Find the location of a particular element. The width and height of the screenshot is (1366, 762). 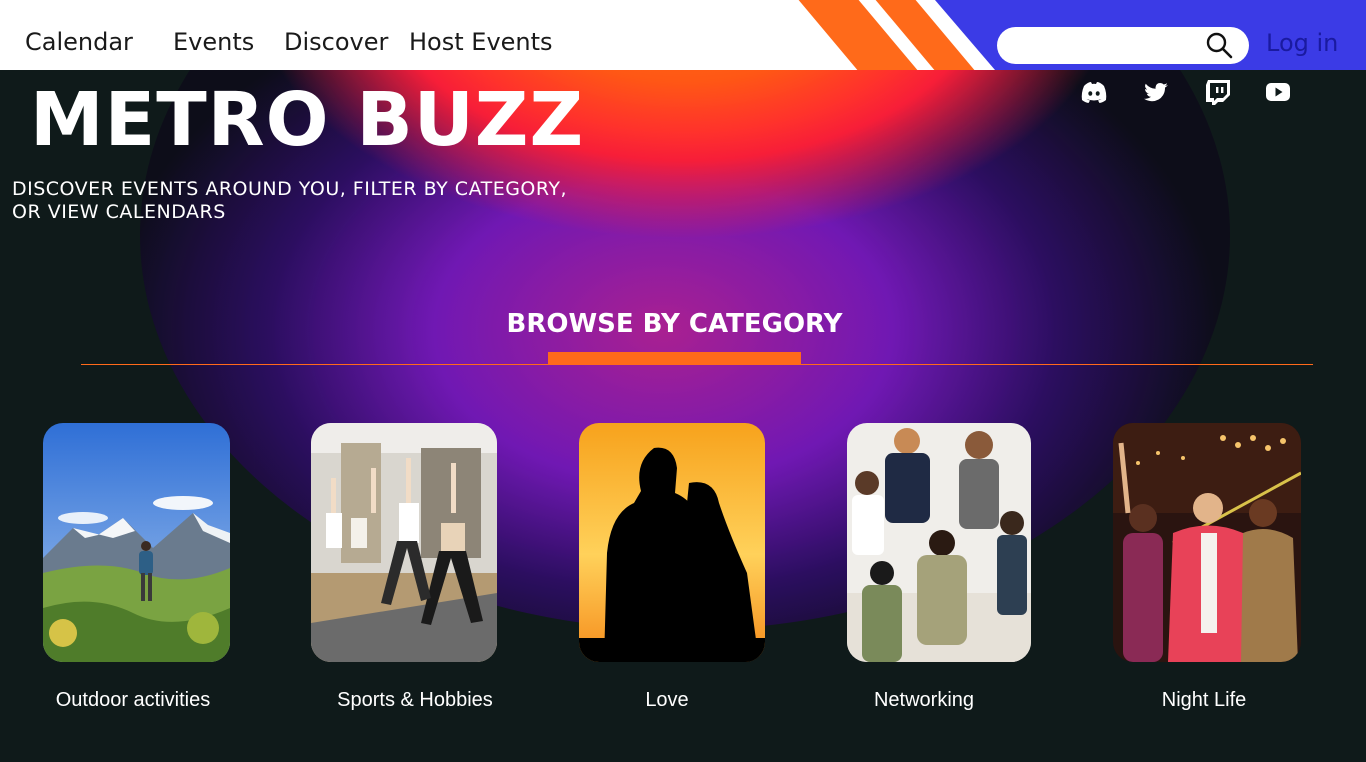

nightlife-image is located at coordinates (1207, 542).